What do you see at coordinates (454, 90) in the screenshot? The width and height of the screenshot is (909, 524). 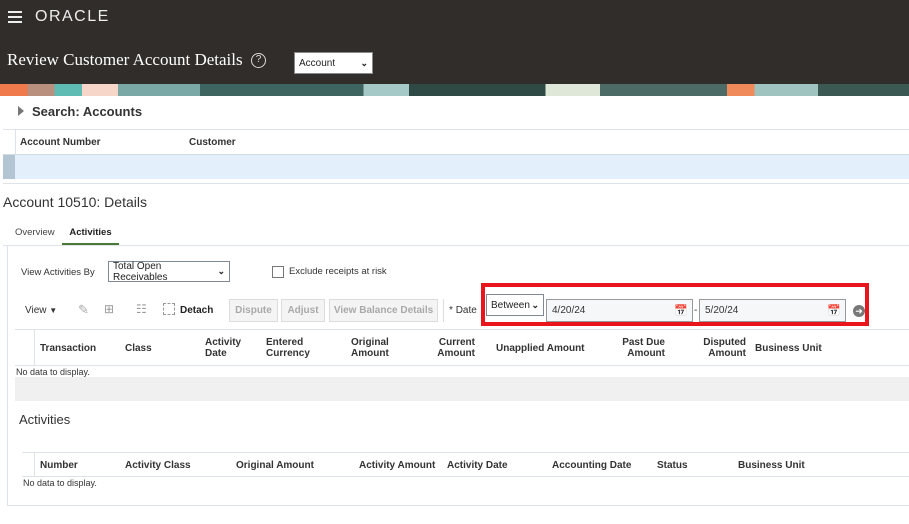 I see `decorative-banner` at bounding box center [454, 90].